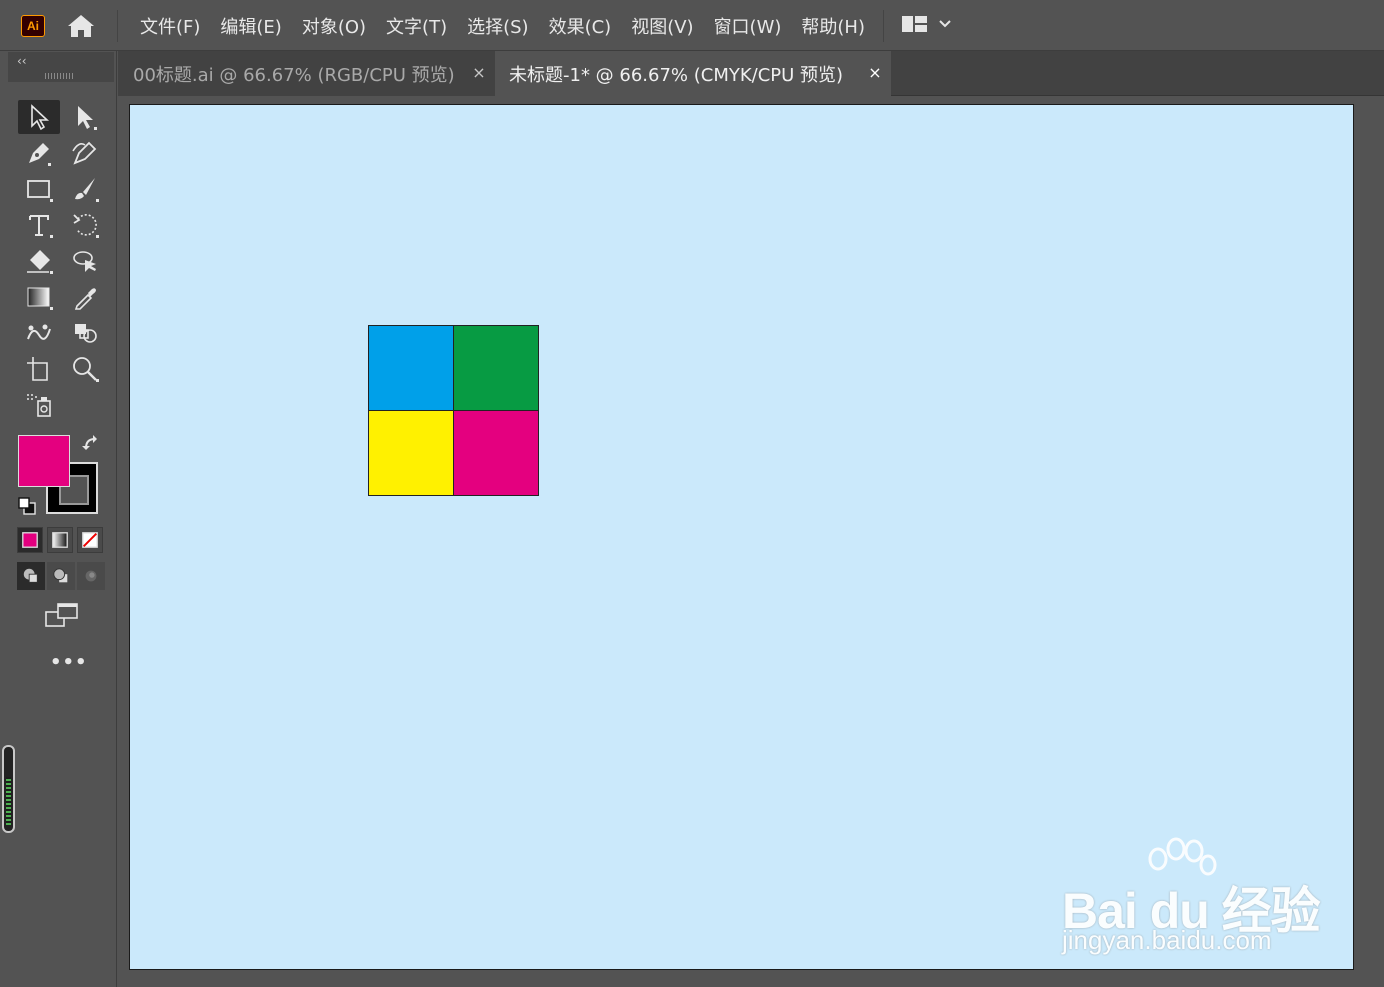 The width and height of the screenshot is (1384, 987). Describe the element at coordinates (33, 26) in the screenshot. I see `app-logo: Ai` at that location.